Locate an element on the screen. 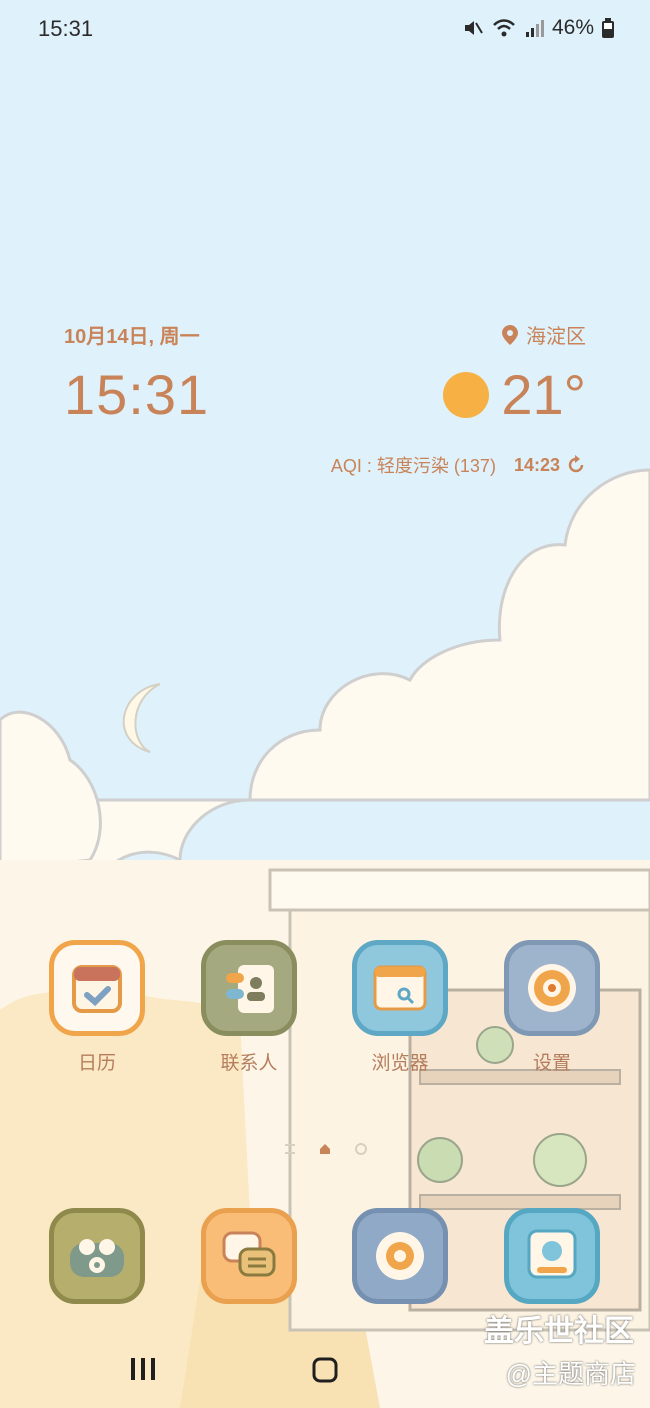 The width and height of the screenshot is (650, 1408). dock-phone is located at coordinates (97, 1256).